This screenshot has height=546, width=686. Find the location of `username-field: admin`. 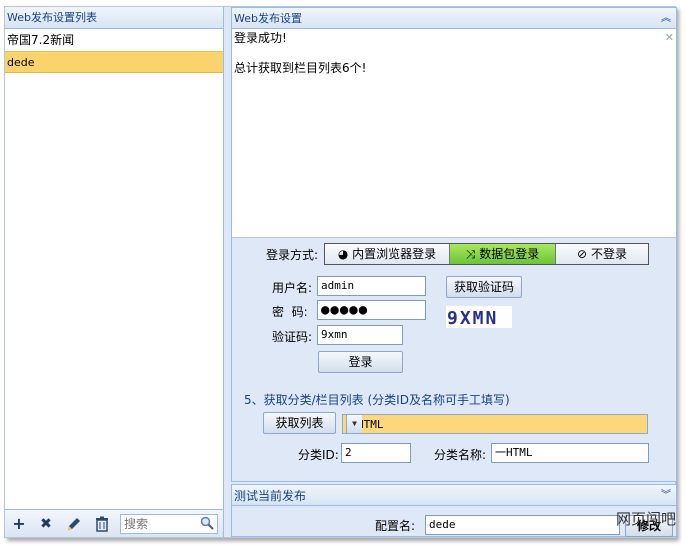

username-field: admin is located at coordinates (371, 286).